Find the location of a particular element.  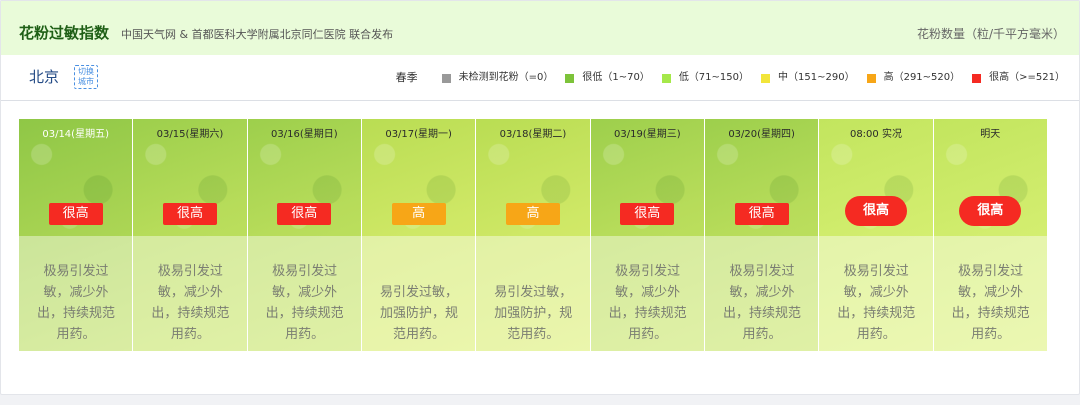

legend-item-very-high: 很高（>=521） is located at coordinates (1018, 78).